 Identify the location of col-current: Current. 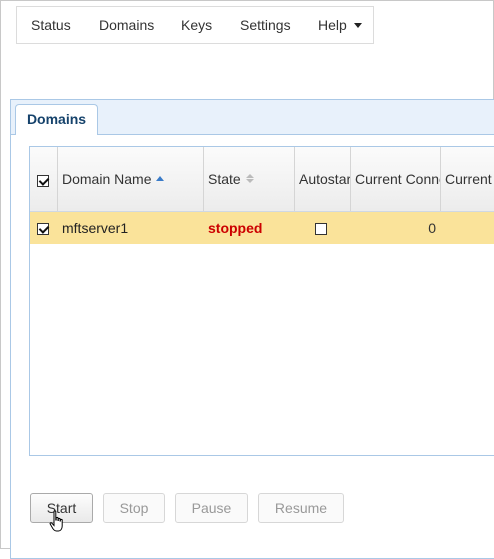
(467, 179).